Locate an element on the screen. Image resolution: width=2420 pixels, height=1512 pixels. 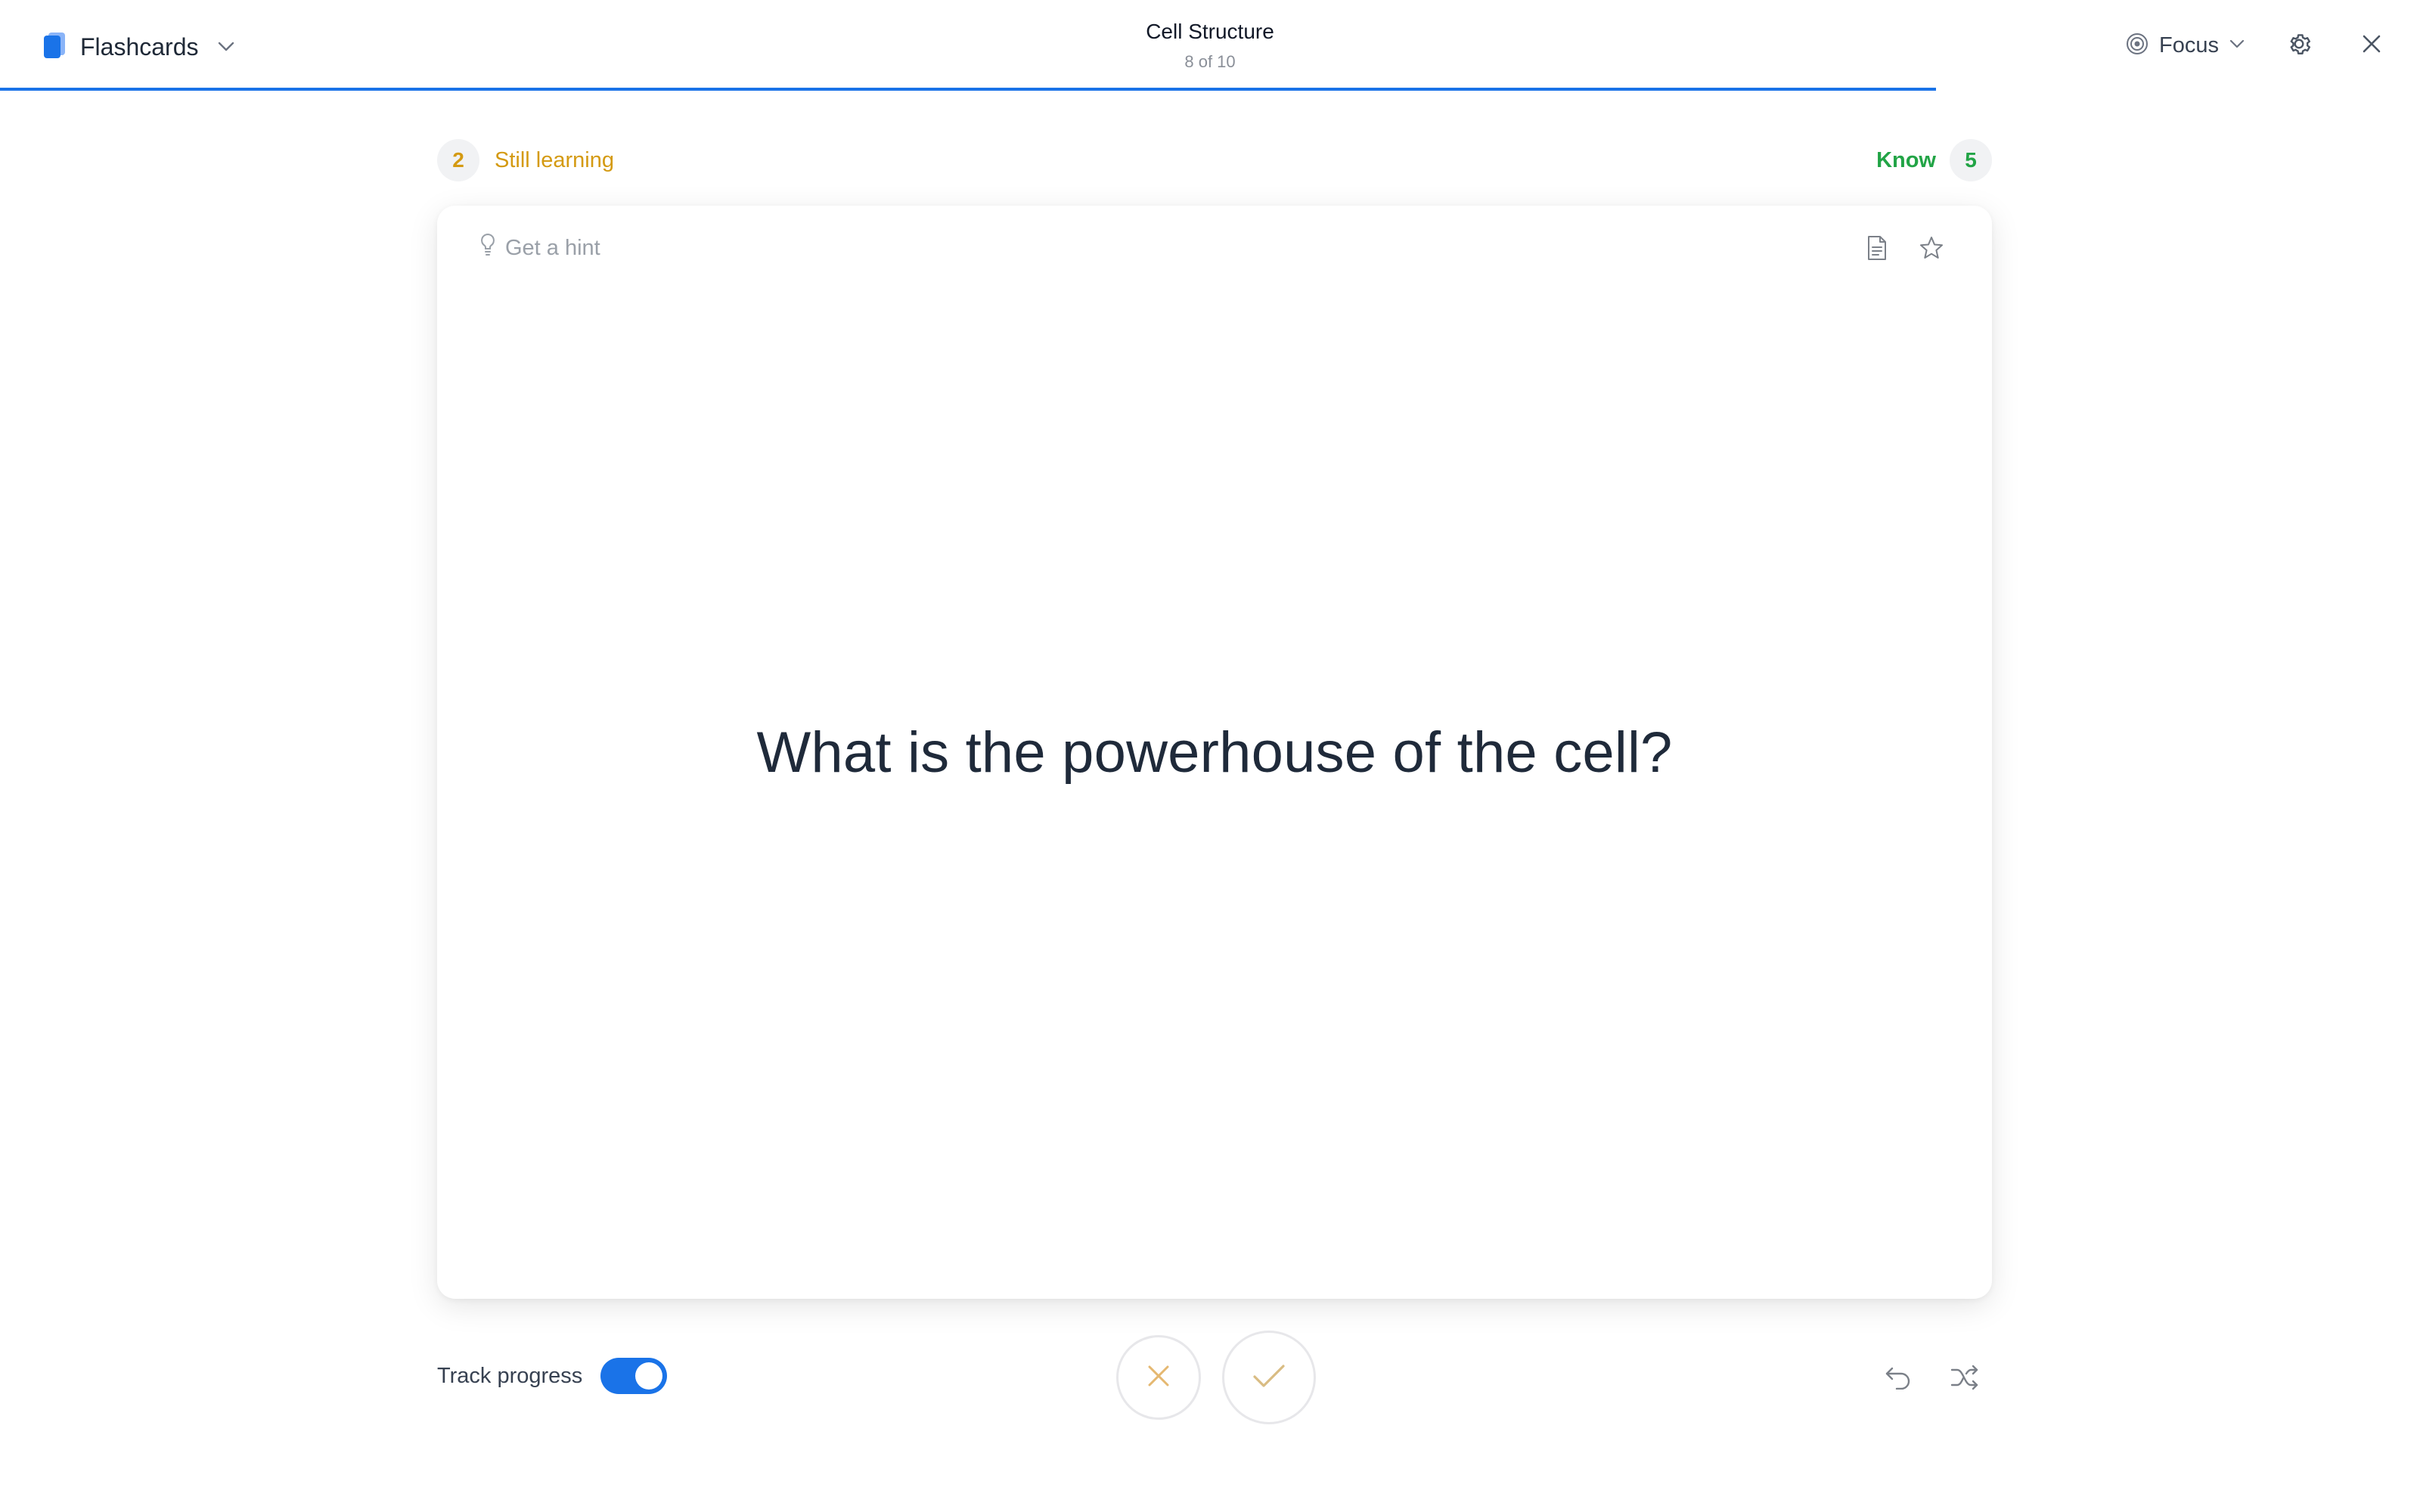
settings-button is located at coordinates (2299, 46).